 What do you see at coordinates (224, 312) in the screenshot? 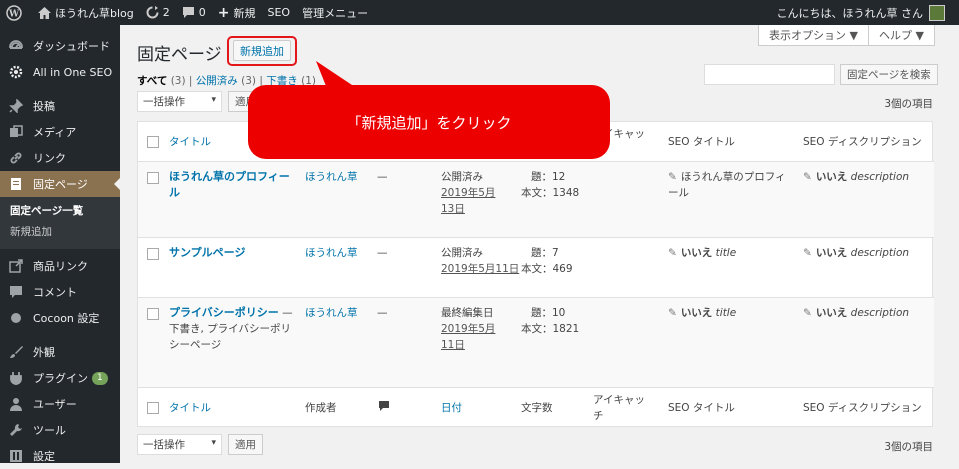
I see `row-title: プライバシーポリシー` at bounding box center [224, 312].